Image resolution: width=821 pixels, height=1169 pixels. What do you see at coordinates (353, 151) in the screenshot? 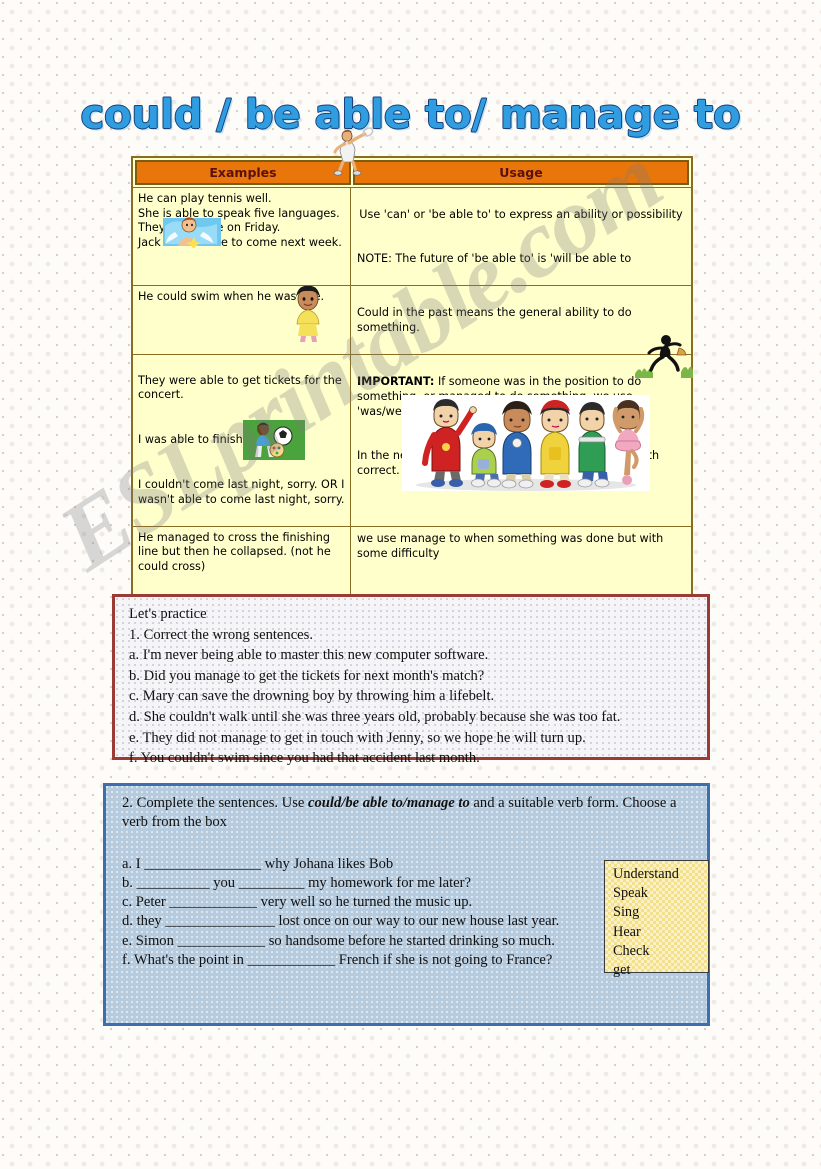
I see `tennis-player-icon` at bounding box center [353, 151].